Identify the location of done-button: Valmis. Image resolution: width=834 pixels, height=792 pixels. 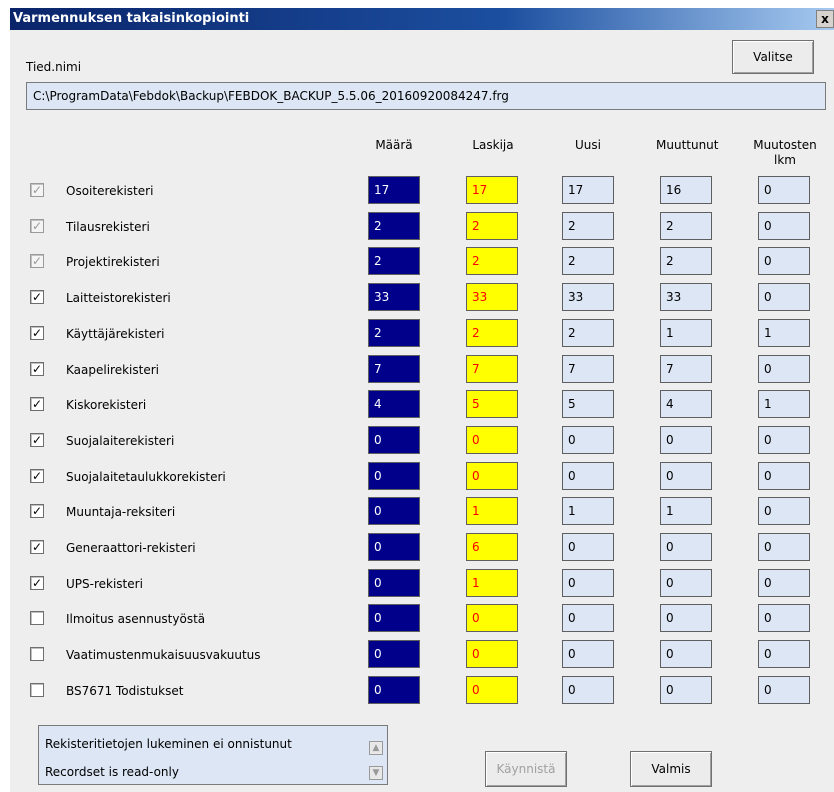
(671, 769).